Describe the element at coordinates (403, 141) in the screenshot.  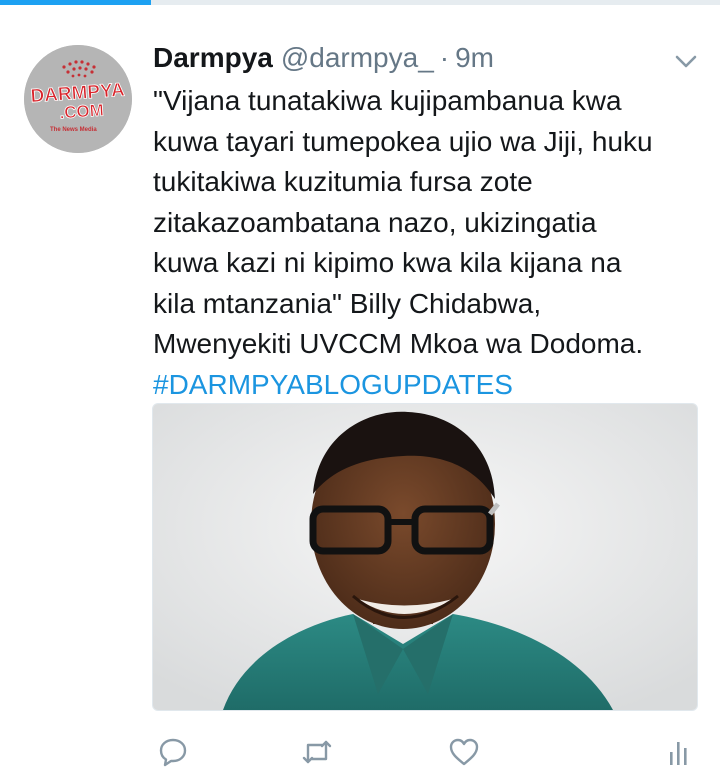
I see `tweet-text-line: kuwa tayari tumepokea ujio wa Jiji, huku` at that location.